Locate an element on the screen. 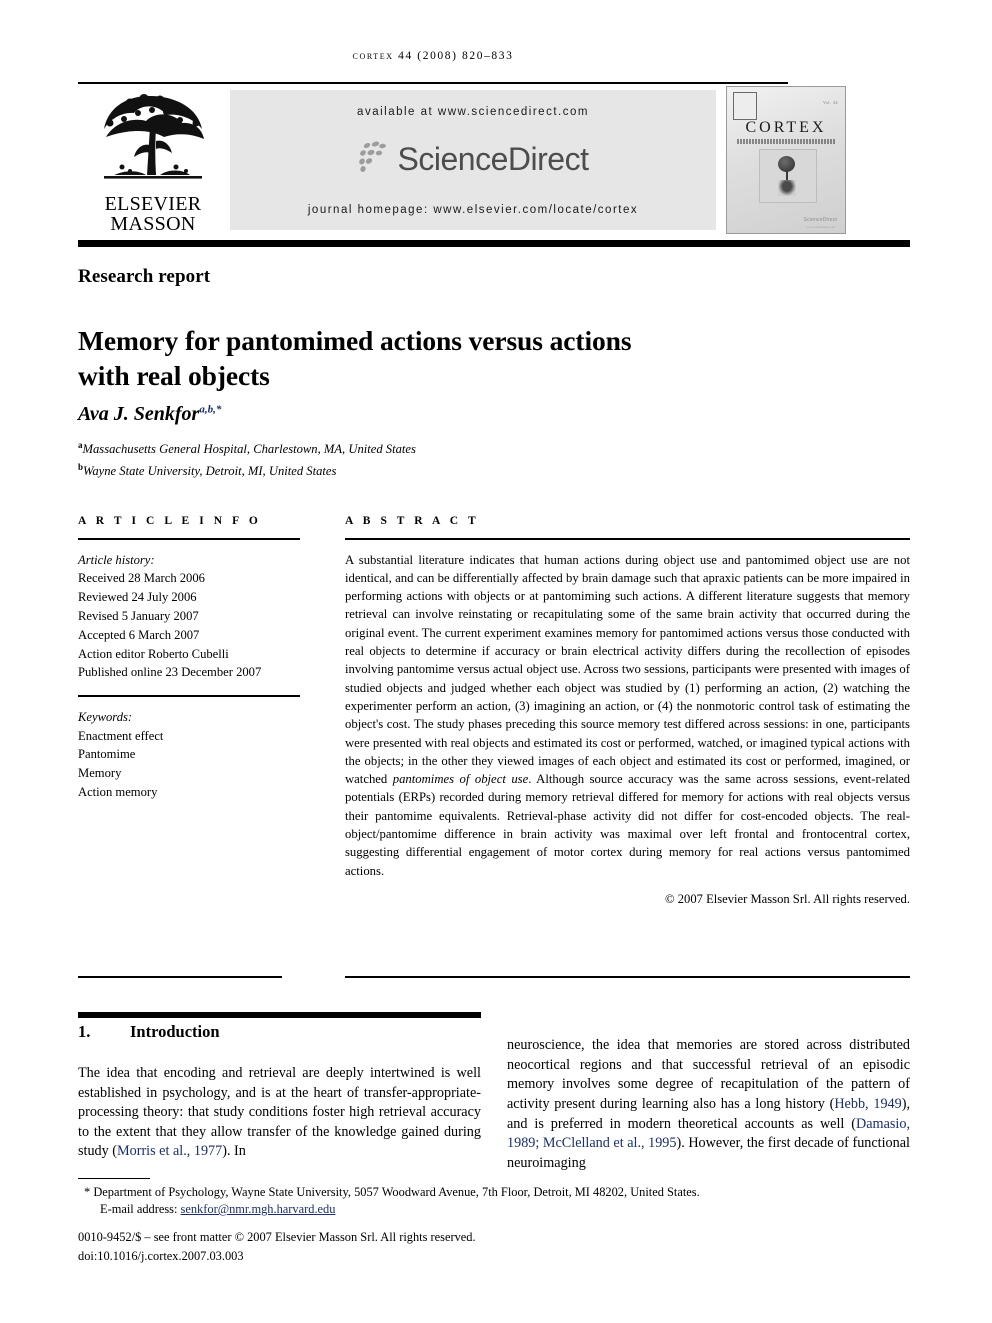 This screenshot has width=992, height=1323. article-history-item: Action editor Roberto Cubelli is located at coordinates (153, 653).